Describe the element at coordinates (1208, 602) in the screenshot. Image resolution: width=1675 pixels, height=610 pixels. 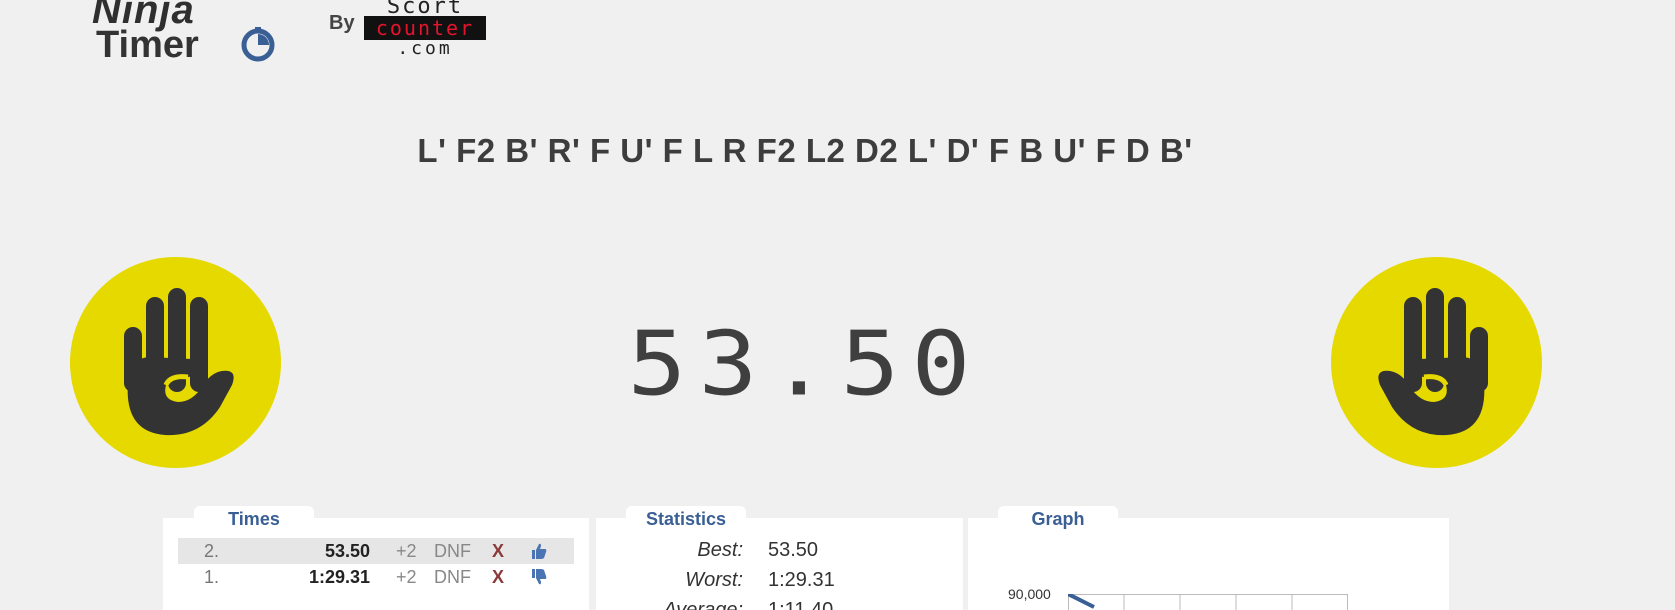
I see `graph-plot` at that location.